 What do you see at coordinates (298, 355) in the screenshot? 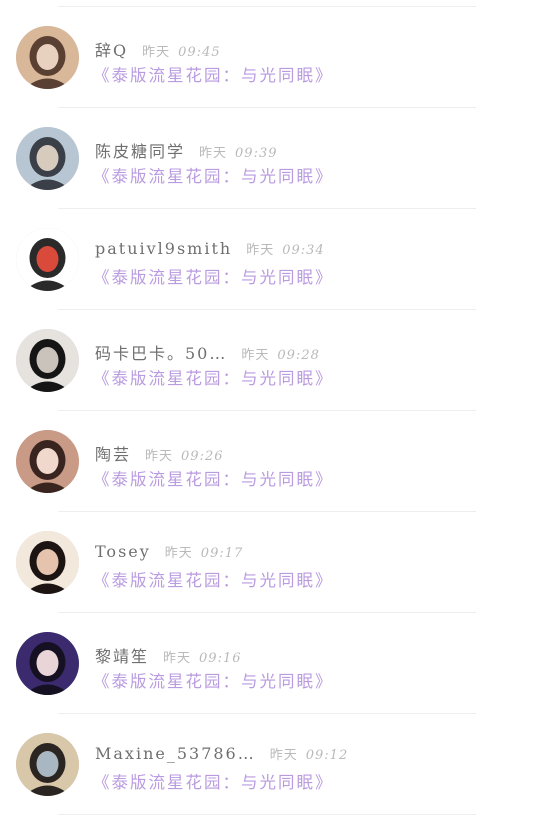
I see `timestamp-time: 09:28` at bounding box center [298, 355].